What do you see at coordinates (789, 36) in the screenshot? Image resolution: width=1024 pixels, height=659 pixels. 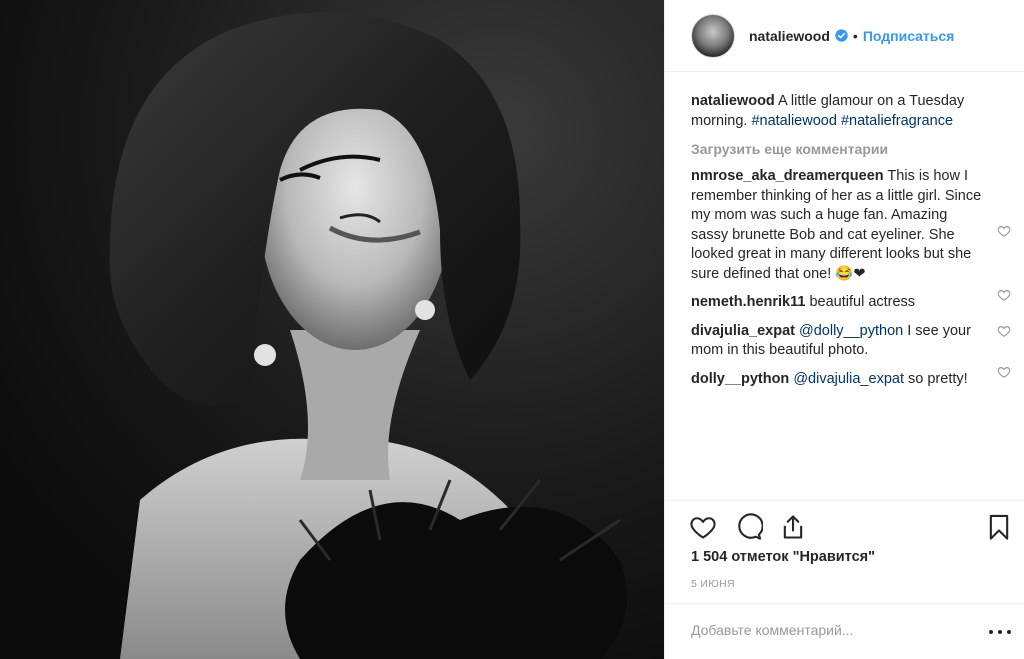 I see `header-username: nataliewood` at bounding box center [789, 36].